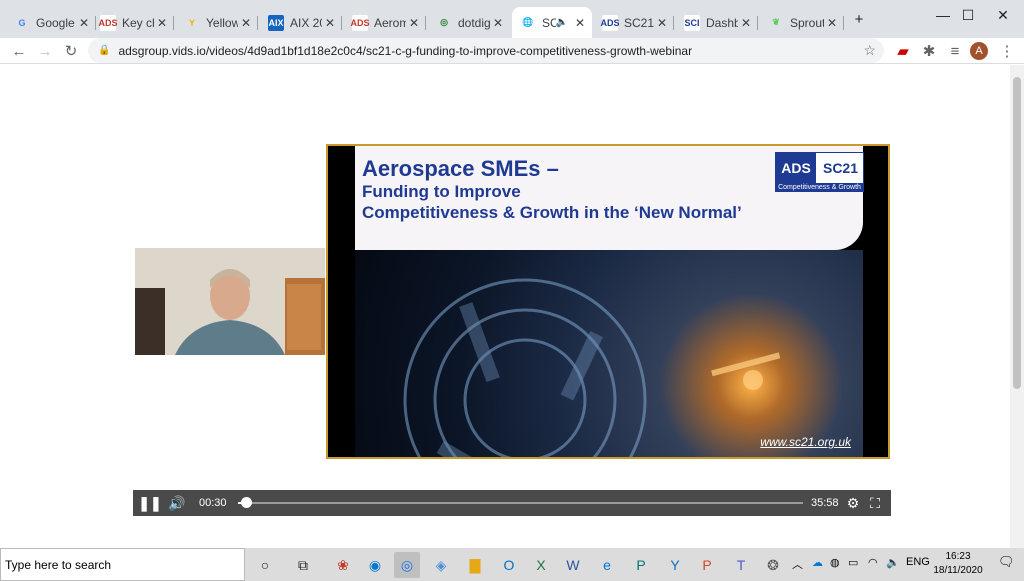 Image resolution: width=1024 pixels, height=581 pixels. I want to click on cortana-icon: ○, so click(265, 565).